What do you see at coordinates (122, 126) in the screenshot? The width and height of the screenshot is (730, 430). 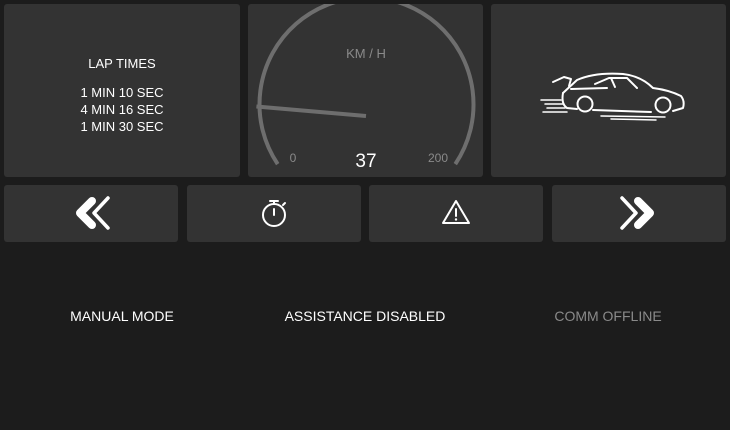 I see `lap-time-entry: 1 MIN 30 SEC` at bounding box center [122, 126].